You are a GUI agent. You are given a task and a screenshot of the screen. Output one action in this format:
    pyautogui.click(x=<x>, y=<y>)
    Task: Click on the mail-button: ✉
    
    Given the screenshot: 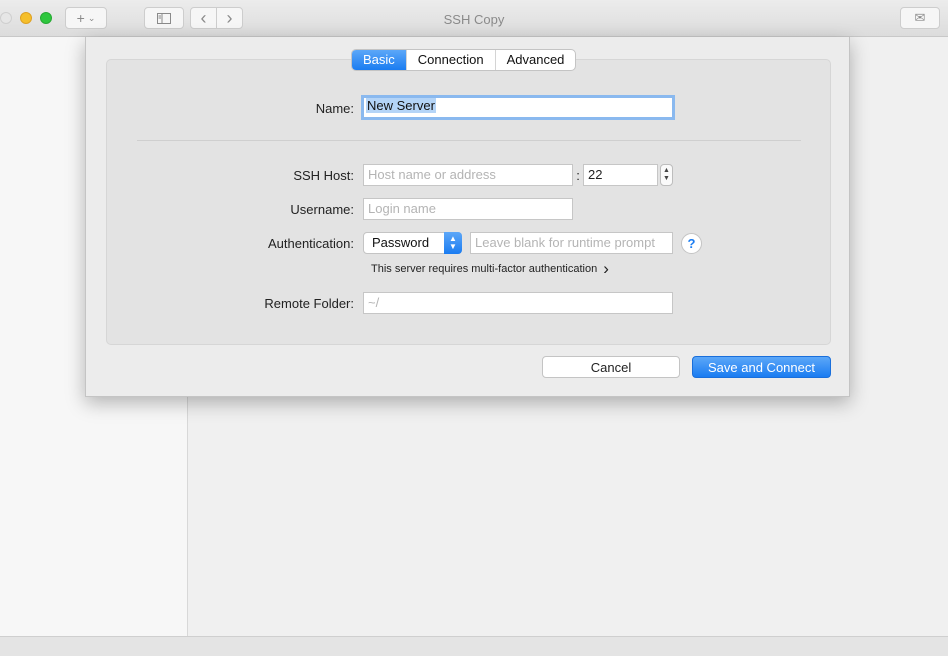 What is the action you would take?
    pyautogui.click(x=920, y=18)
    